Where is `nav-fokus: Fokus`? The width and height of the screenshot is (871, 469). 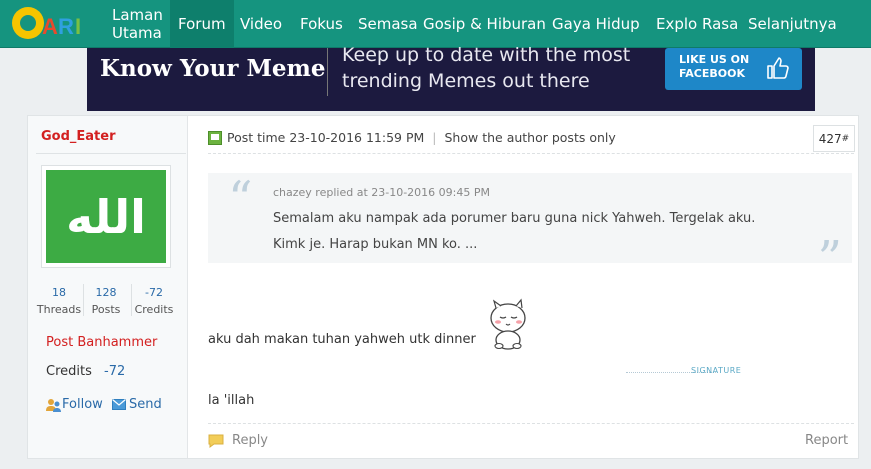 nav-fokus: Fokus is located at coordinates (321, 24).